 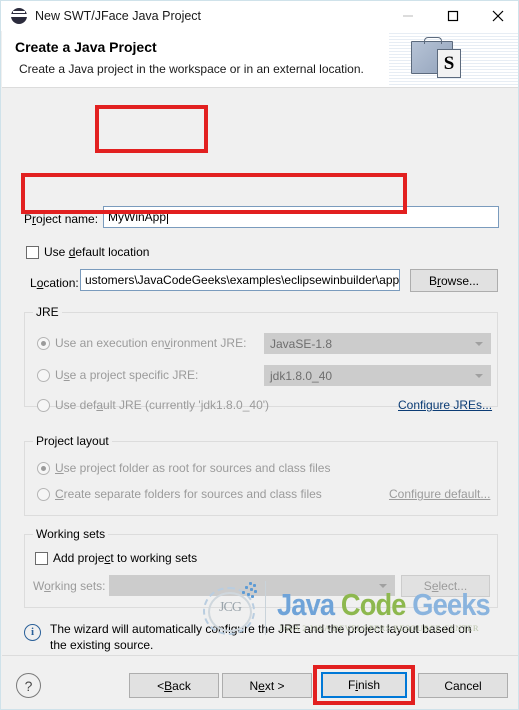 I want to click on jcg-dots-decoration, so click(x=247, y=591).